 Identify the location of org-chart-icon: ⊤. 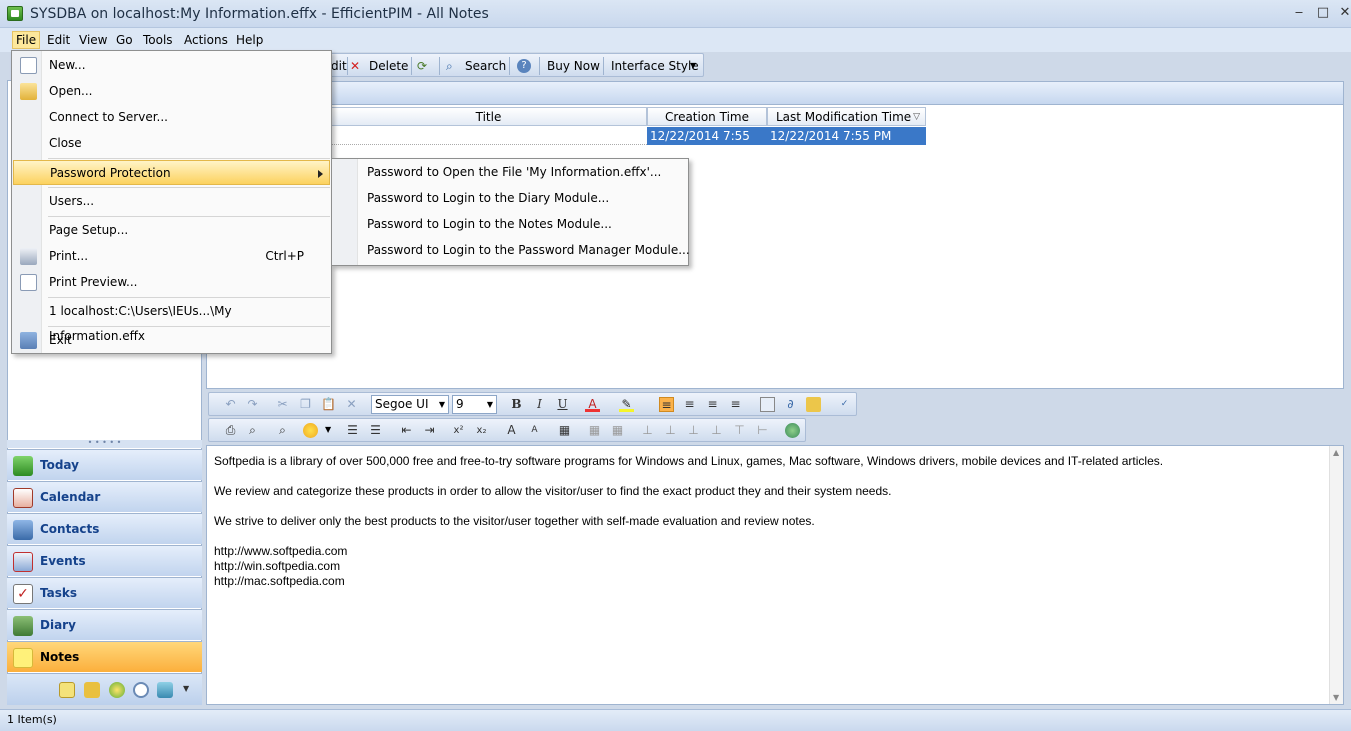
(739, 430).